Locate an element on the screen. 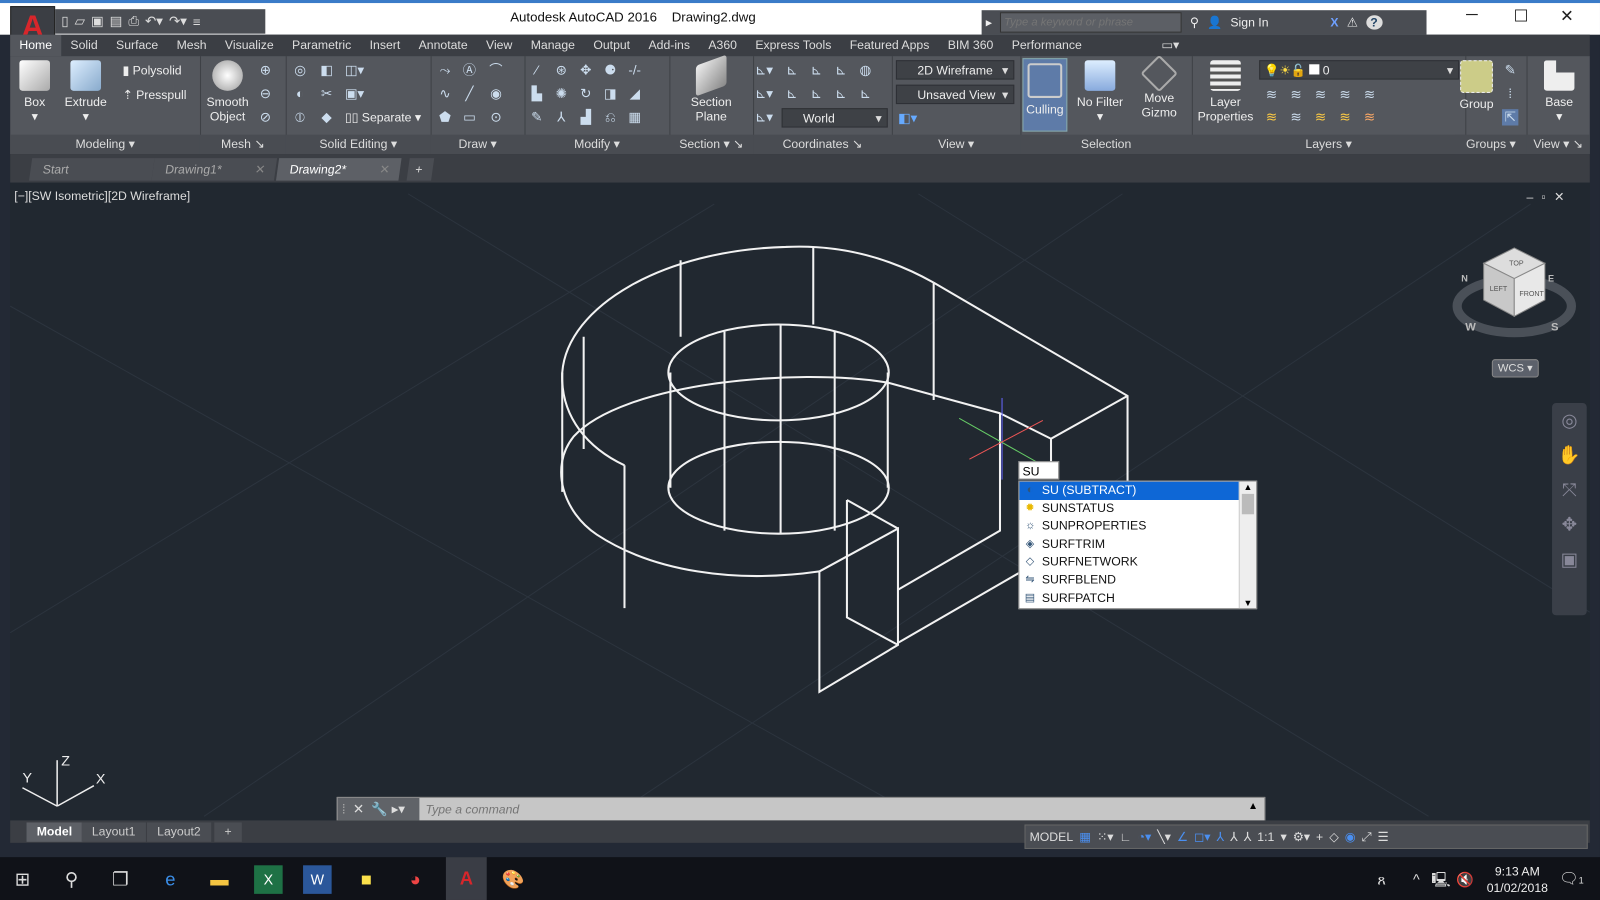  viewcube-front: FRONT is located at coordinates (1531, 294).